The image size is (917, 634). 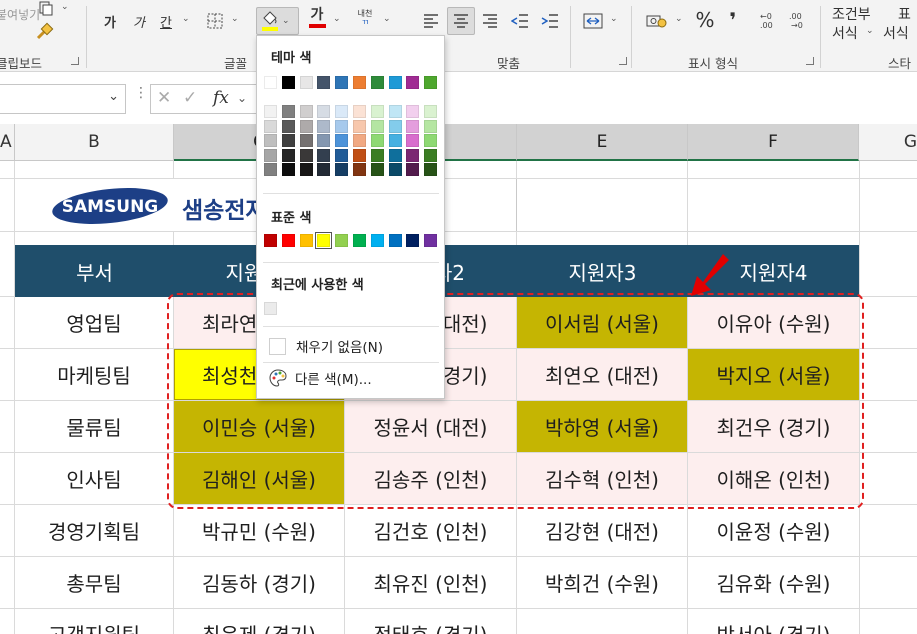 What do you see at coordinates (431, 21) in the screenshot?
I see `align-left-icon` at bounding box center [431, 21].